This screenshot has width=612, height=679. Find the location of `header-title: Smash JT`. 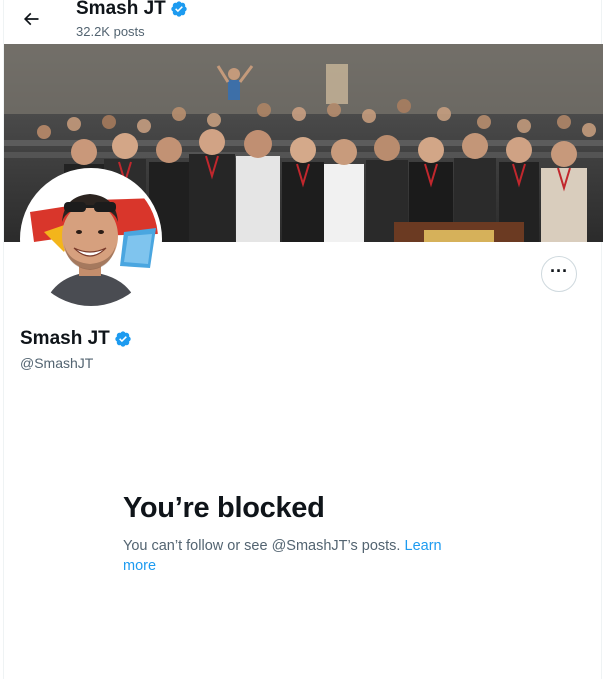

header-title: Smash JT is located at coordinates (132, 10).